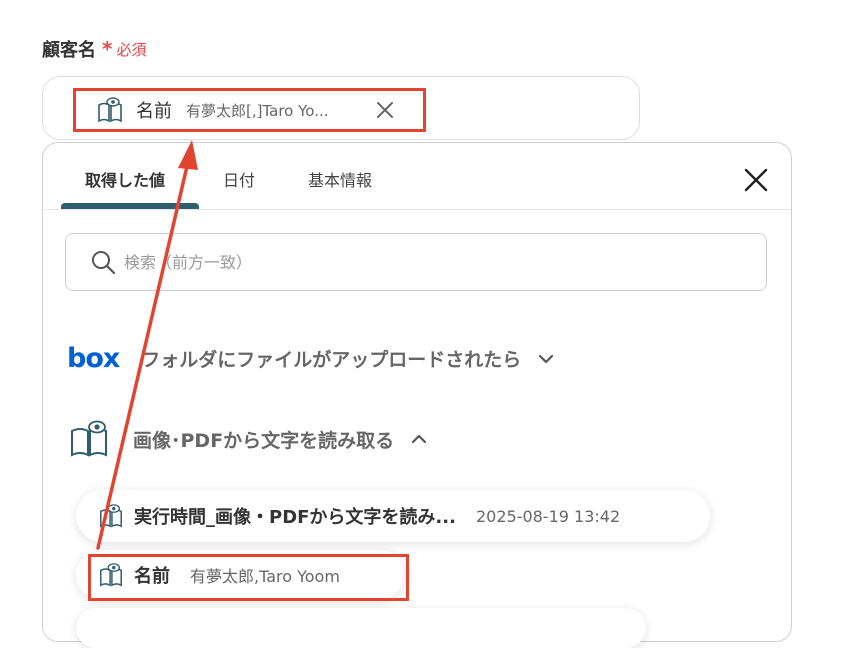 The width and height of the screenshot is (850, 648). I want to click on tab-acquired-values: 取得した値, so click(125, 179).